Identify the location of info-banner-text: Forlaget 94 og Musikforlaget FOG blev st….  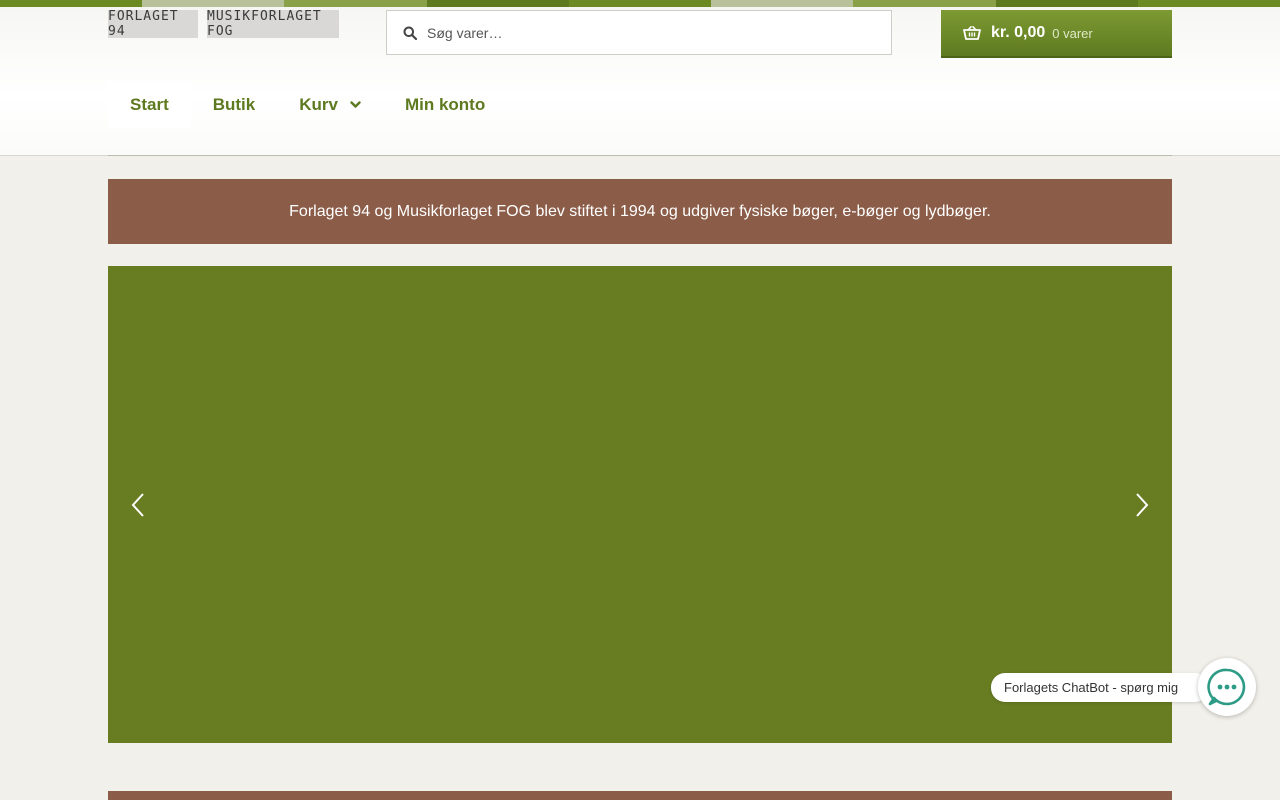
(640, 211).